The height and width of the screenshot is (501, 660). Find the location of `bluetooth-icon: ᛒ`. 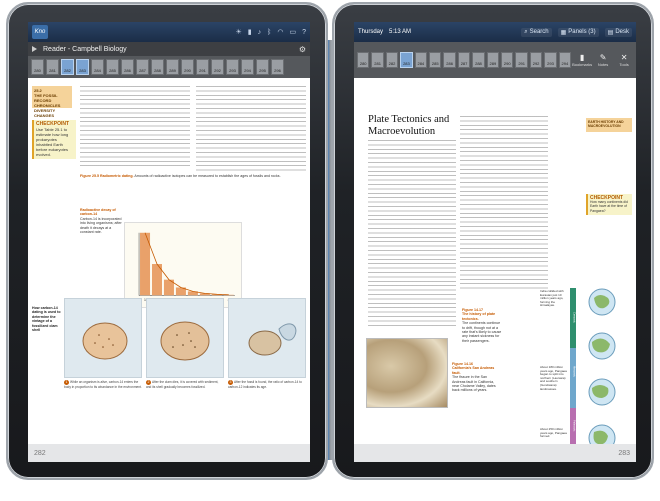

bluetooth-icon: ᛒ is located at coordinates (269, 32).